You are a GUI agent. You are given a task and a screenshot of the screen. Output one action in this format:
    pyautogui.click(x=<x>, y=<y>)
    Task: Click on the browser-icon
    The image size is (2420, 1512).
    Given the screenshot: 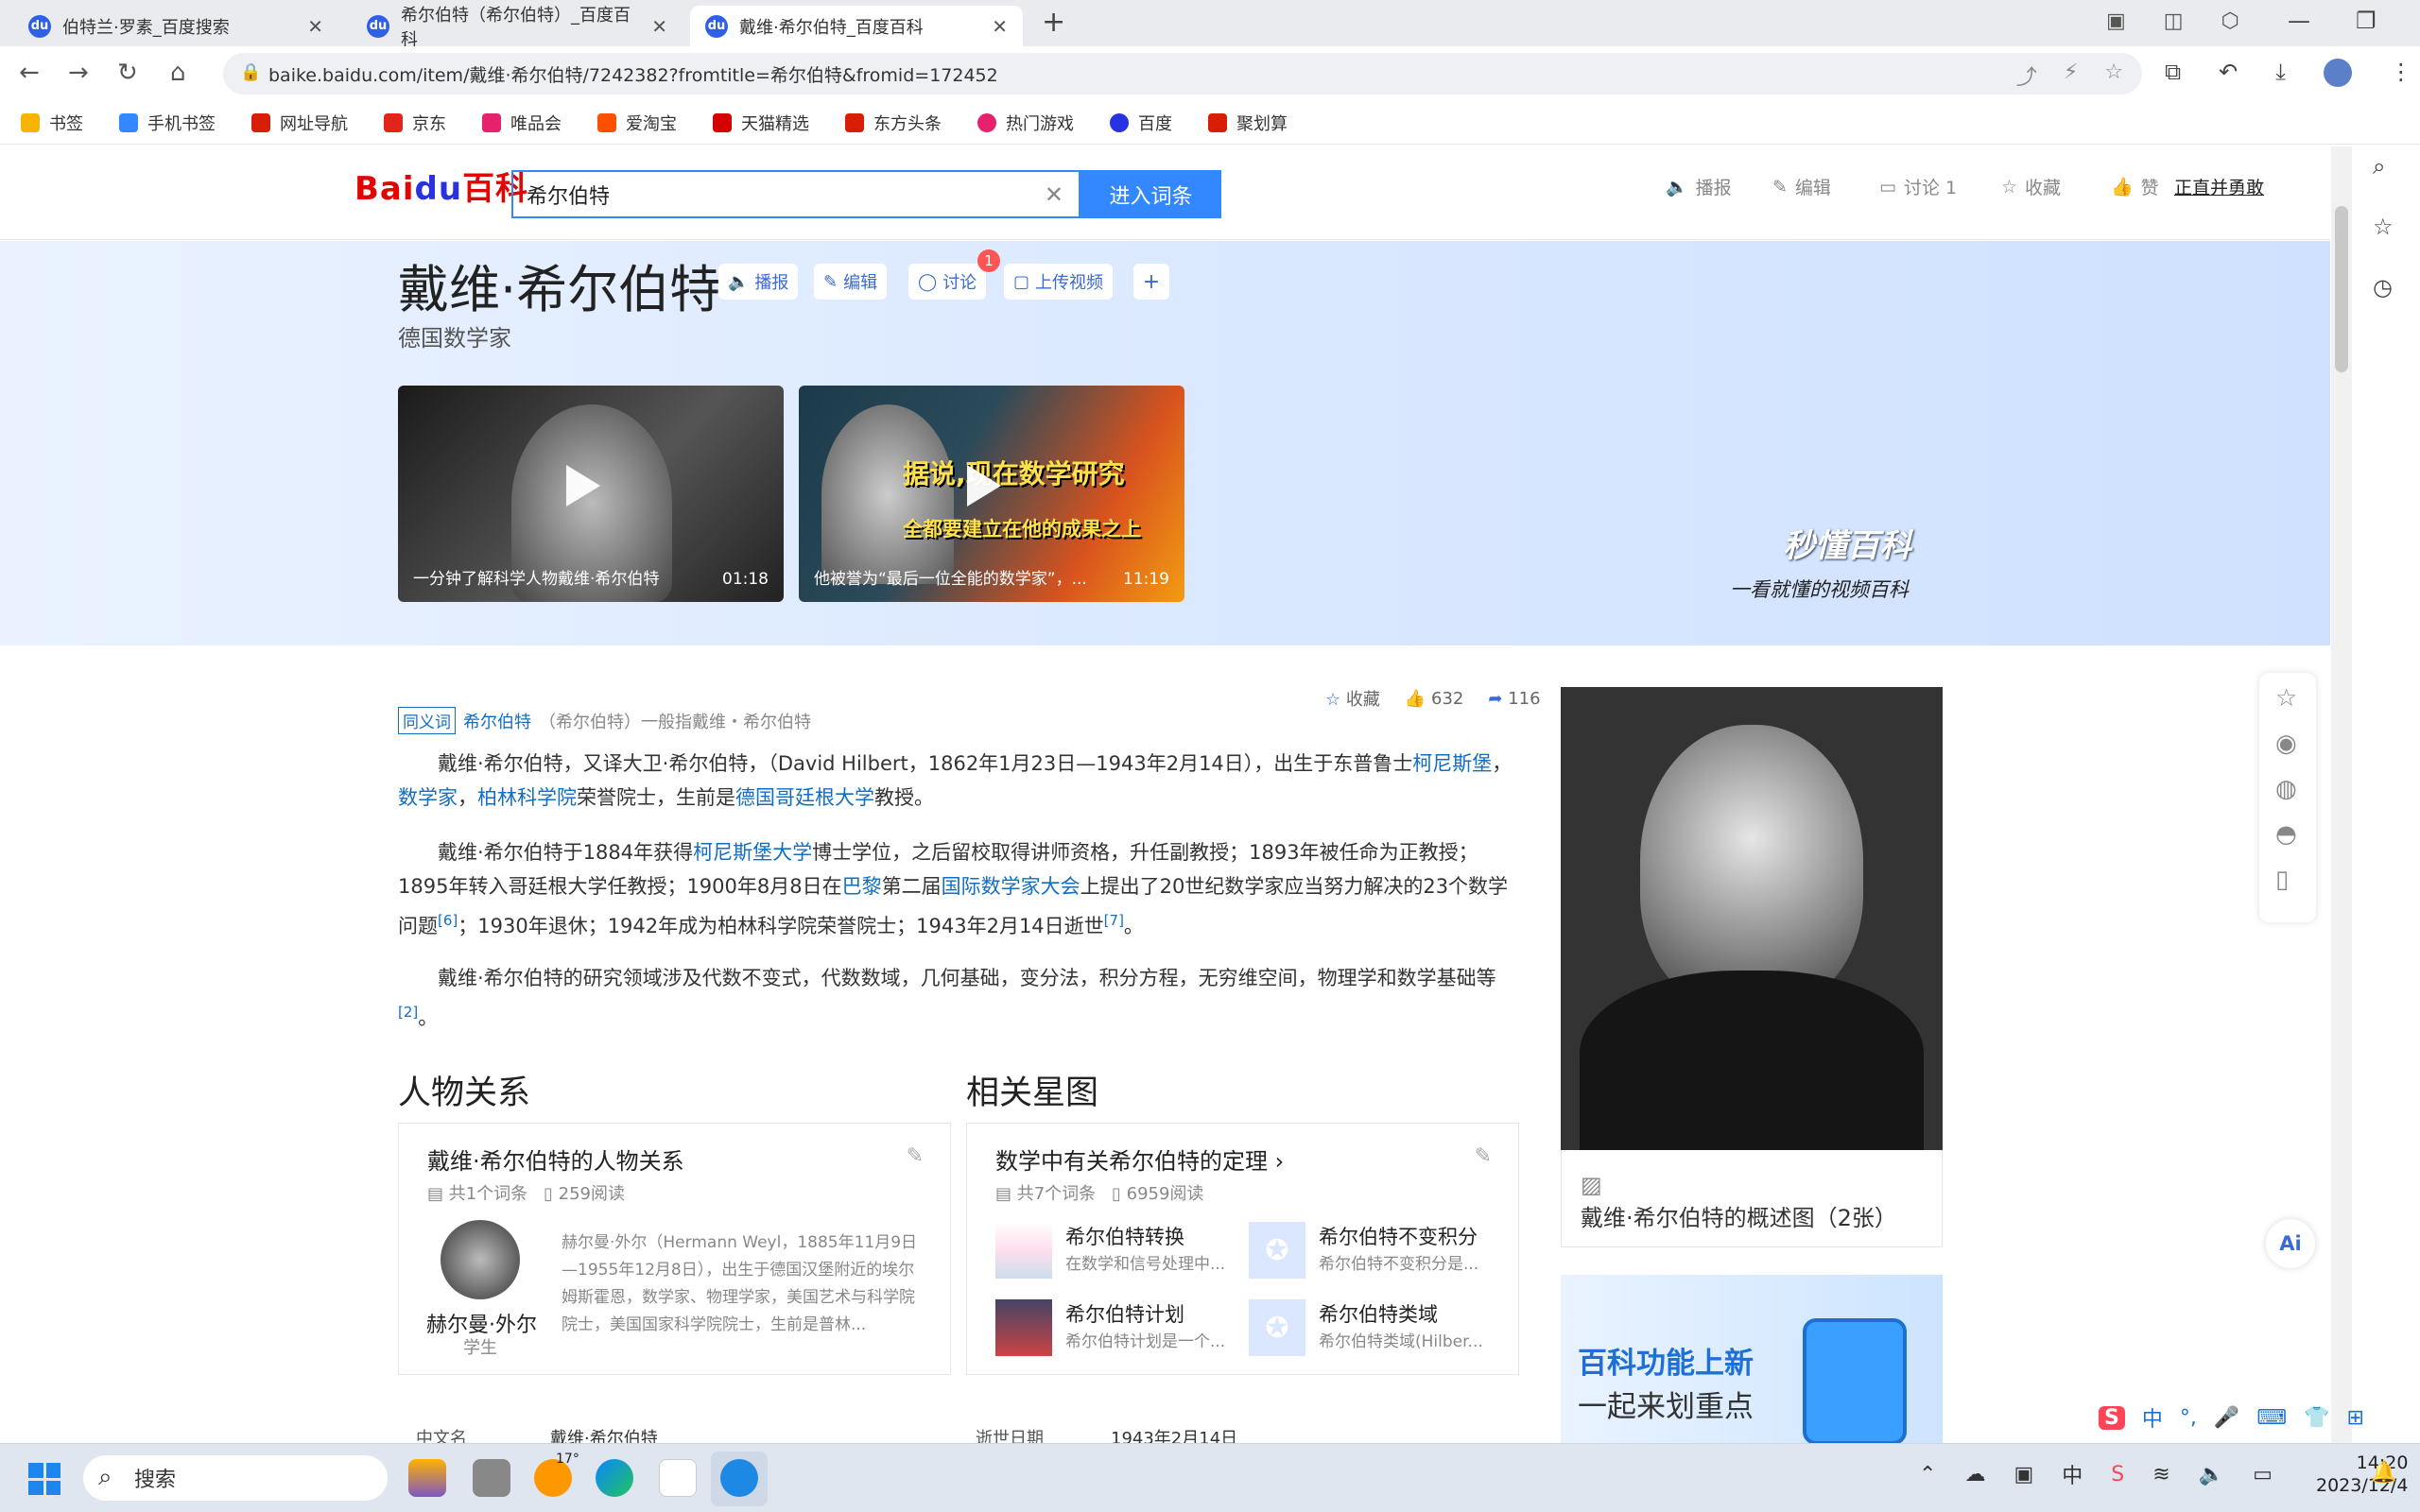 What is the action you would take?
    pyautogui.click(x=739, y=1478)
    